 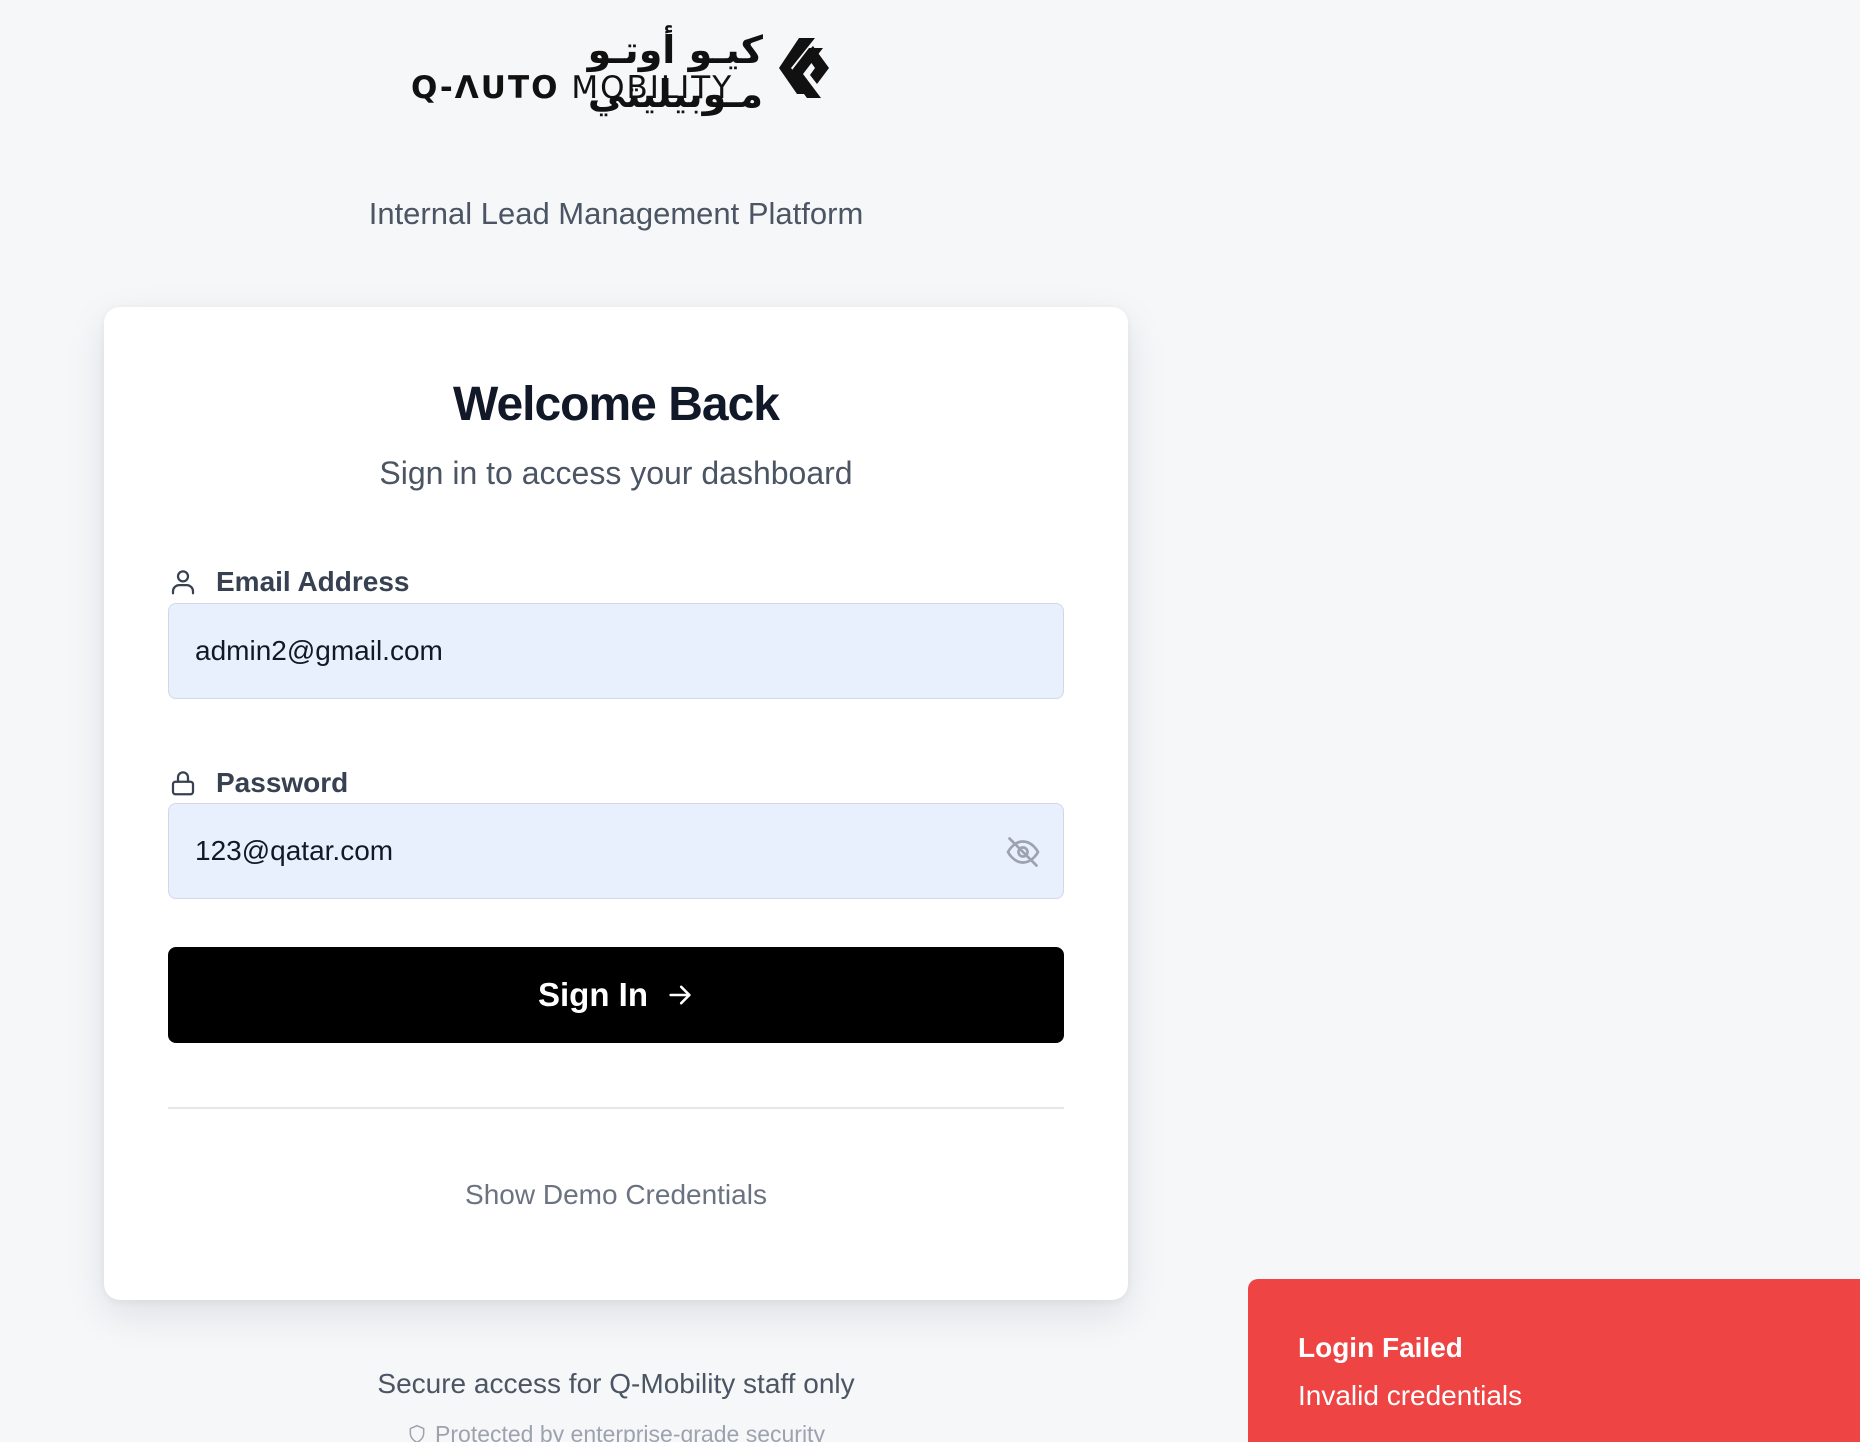 What do you see at coordinates (616, 404) in the screenshot?
I see `welcome-heading: Welcome Back` at bounding box center [616, 404].